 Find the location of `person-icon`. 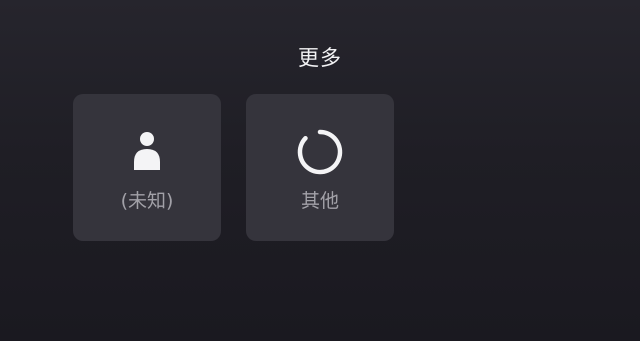

person-icon is located at coordinates (147, 151).